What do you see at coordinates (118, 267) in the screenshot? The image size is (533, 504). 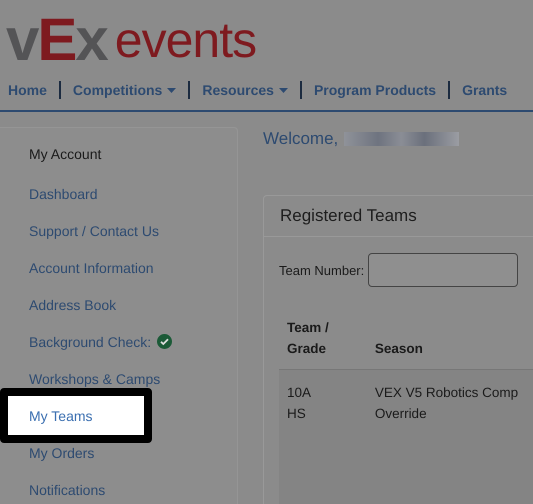 I see `sidebar-item: Account Information` at bounding box center [118, 267].